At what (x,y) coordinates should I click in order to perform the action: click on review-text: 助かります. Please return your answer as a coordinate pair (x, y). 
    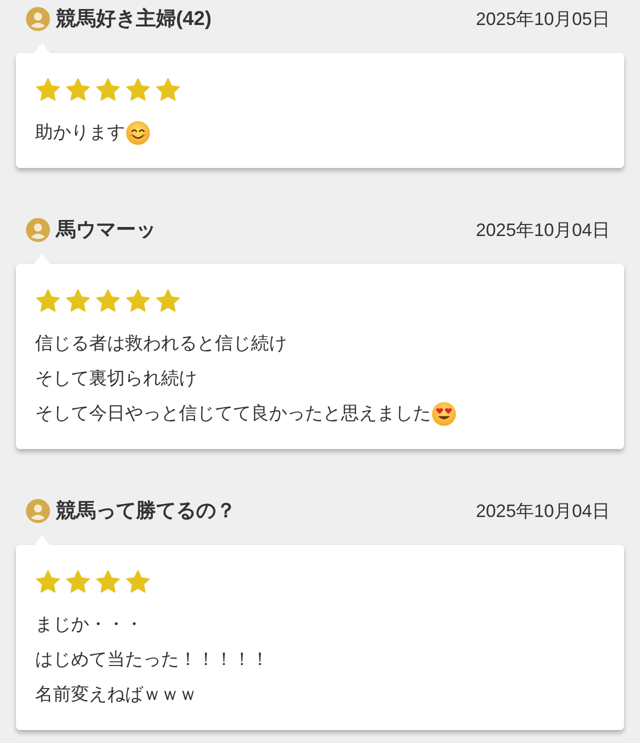
    Looking at the image, I should click on (80, 132).